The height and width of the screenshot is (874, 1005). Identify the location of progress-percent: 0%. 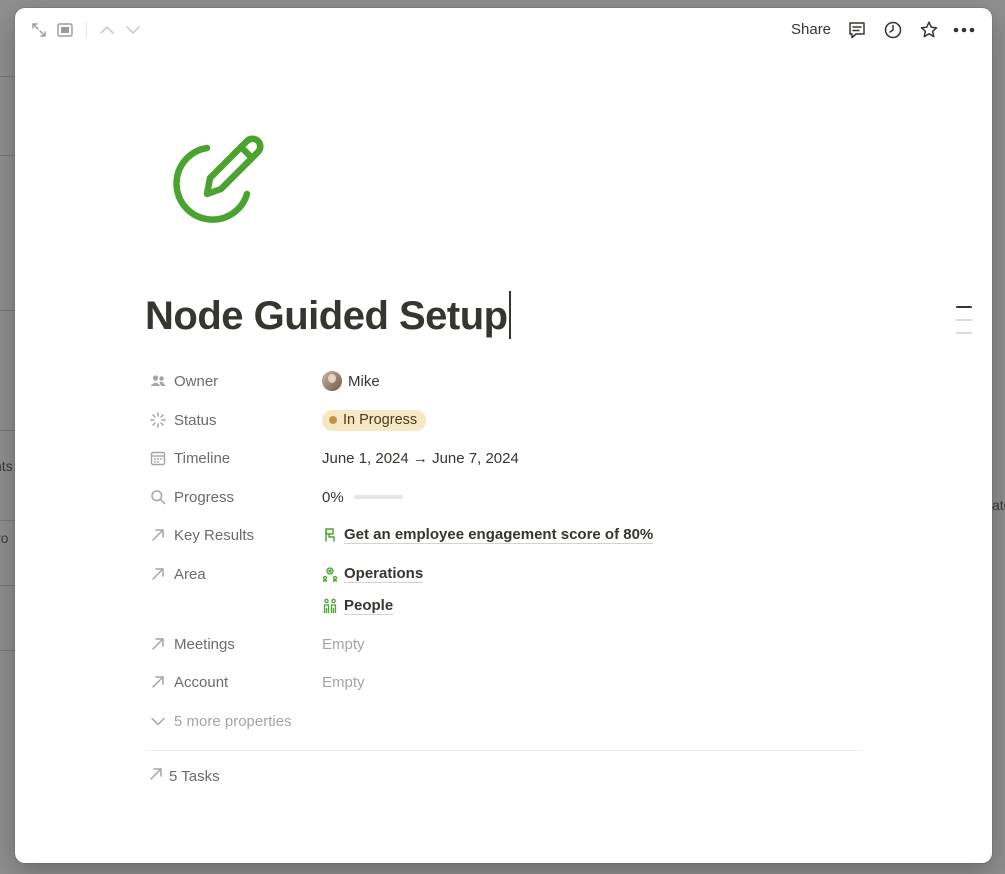
(333, 497).